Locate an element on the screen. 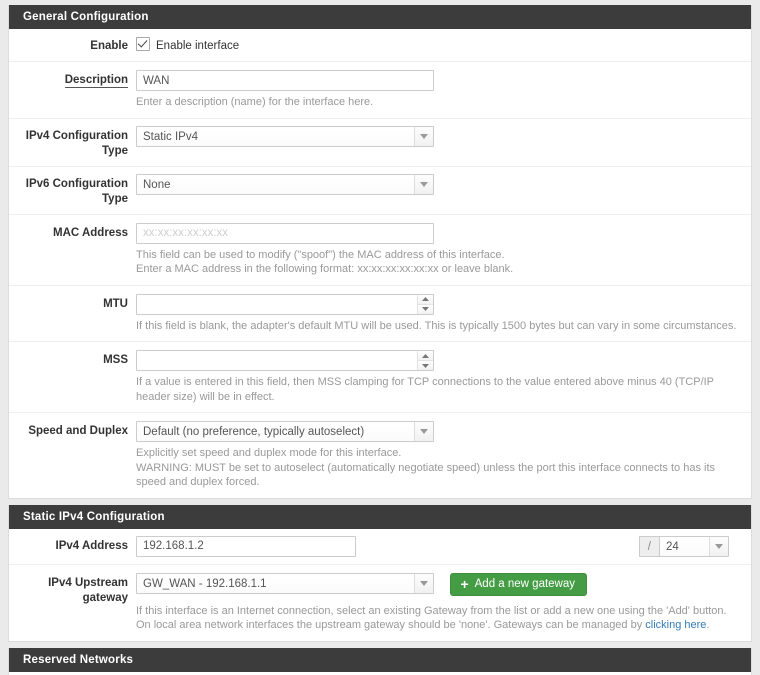 Image resolution: width=760 pixels, height=675 pixels. mtu-spinner is located at coordinates (425, 304).